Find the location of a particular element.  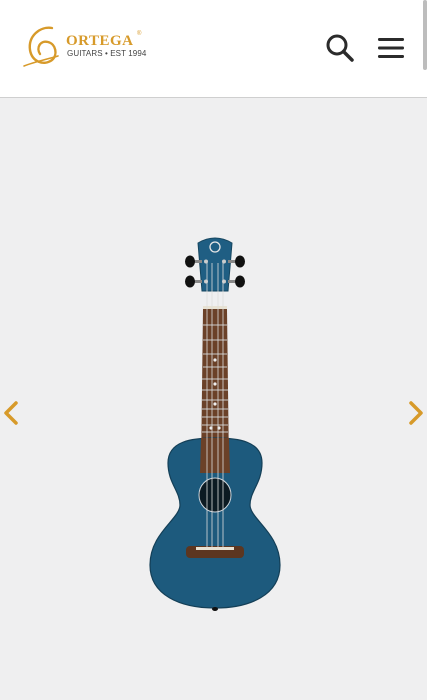

logo-tagline: GUITARS • EST 1994 is located at coordinates (107, 53).